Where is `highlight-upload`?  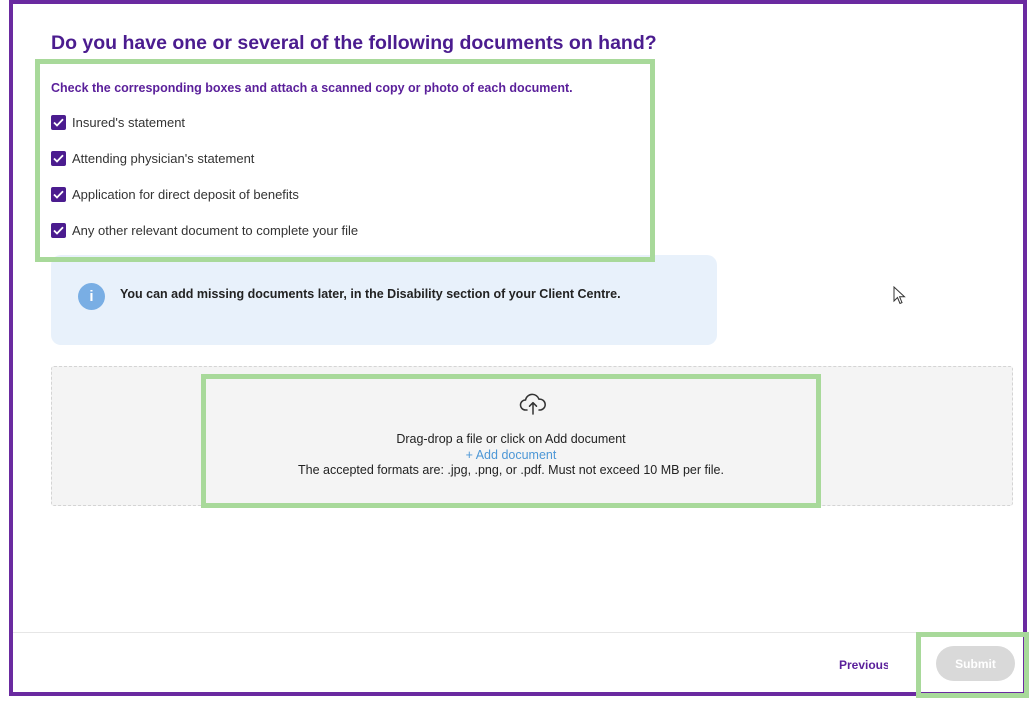 highlight-upload is located at coordinates (511, 441).